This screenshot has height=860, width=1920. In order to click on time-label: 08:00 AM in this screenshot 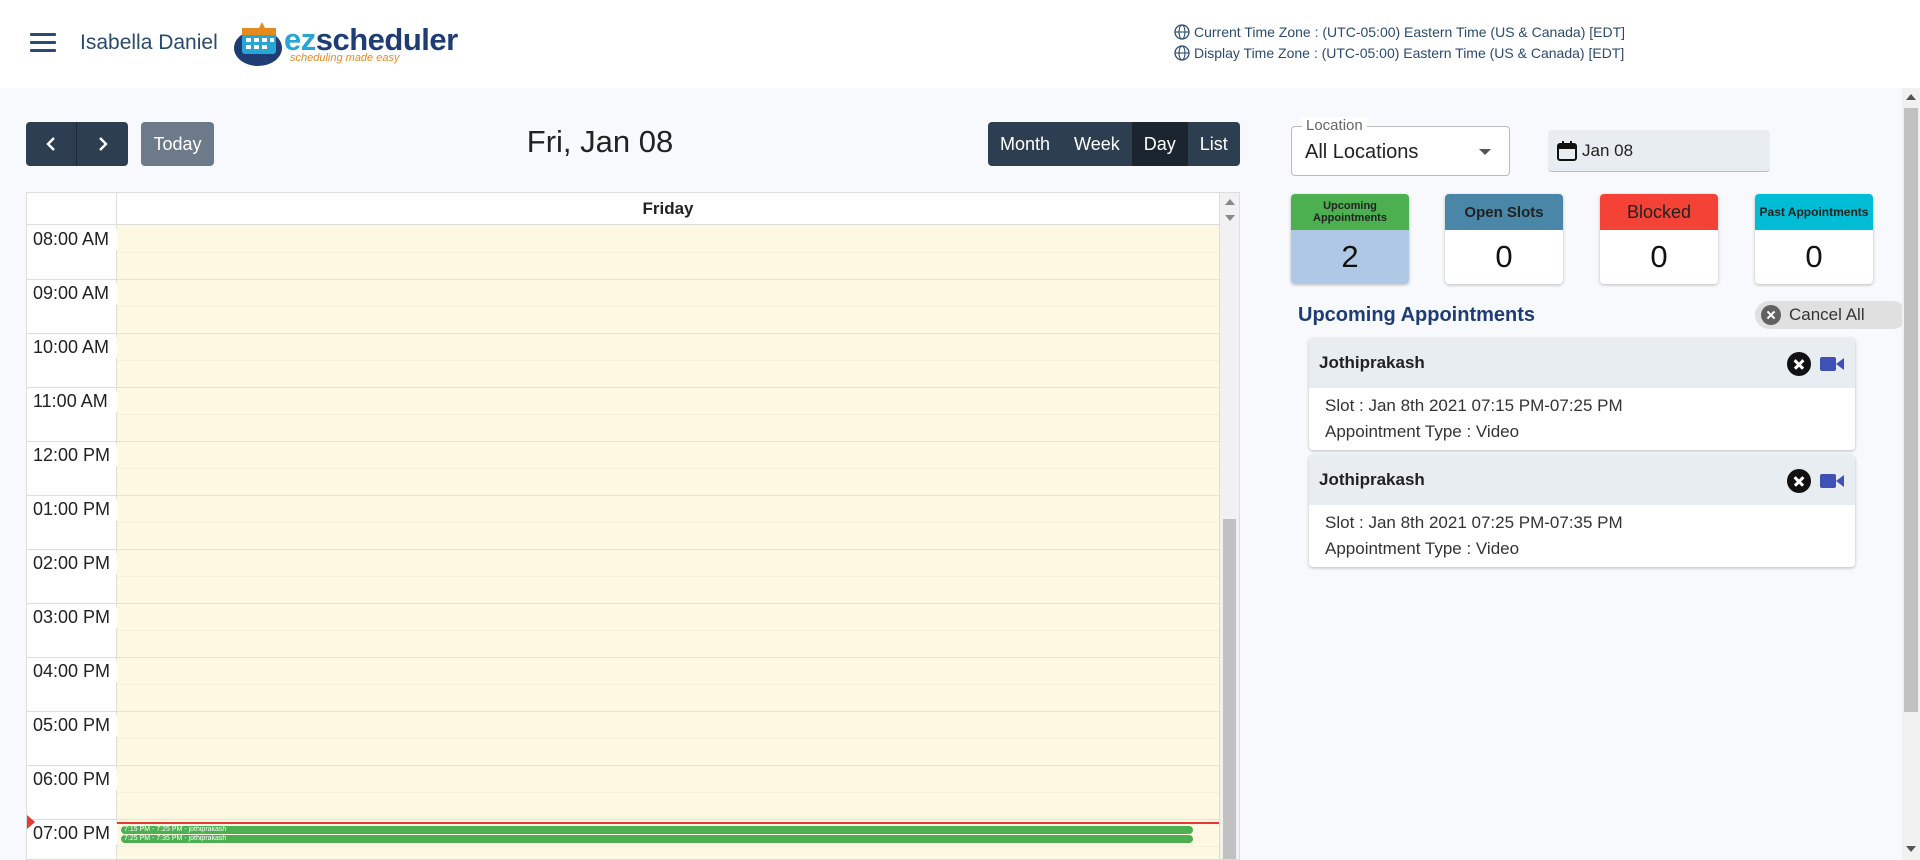, I will do `click(72, 239)`.